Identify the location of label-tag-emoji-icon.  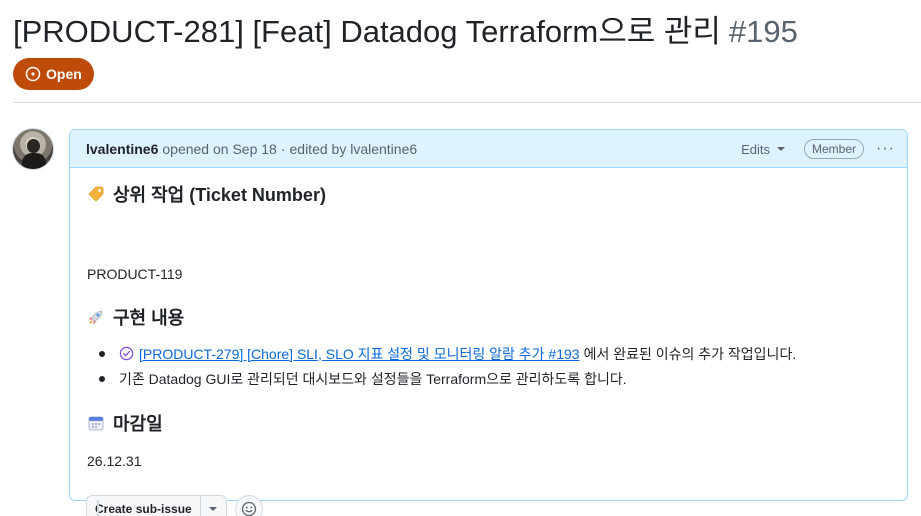
(96, 194).